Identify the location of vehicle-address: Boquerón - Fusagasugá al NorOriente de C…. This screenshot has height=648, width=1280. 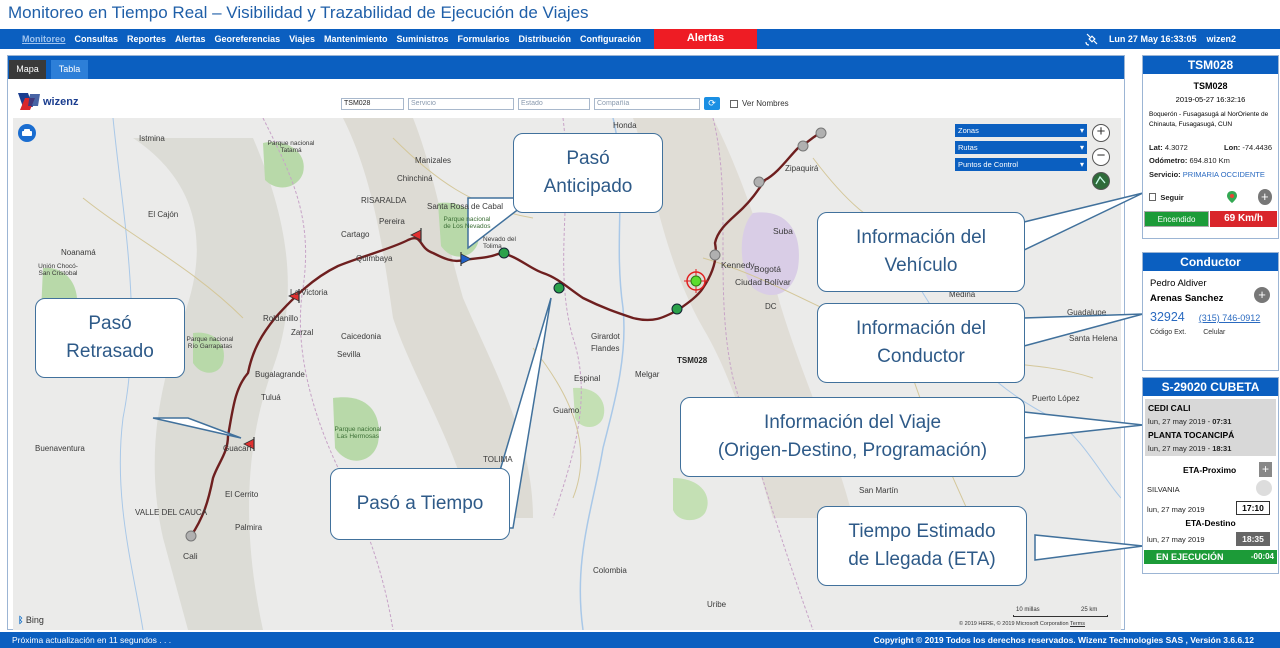
(1209, 119).